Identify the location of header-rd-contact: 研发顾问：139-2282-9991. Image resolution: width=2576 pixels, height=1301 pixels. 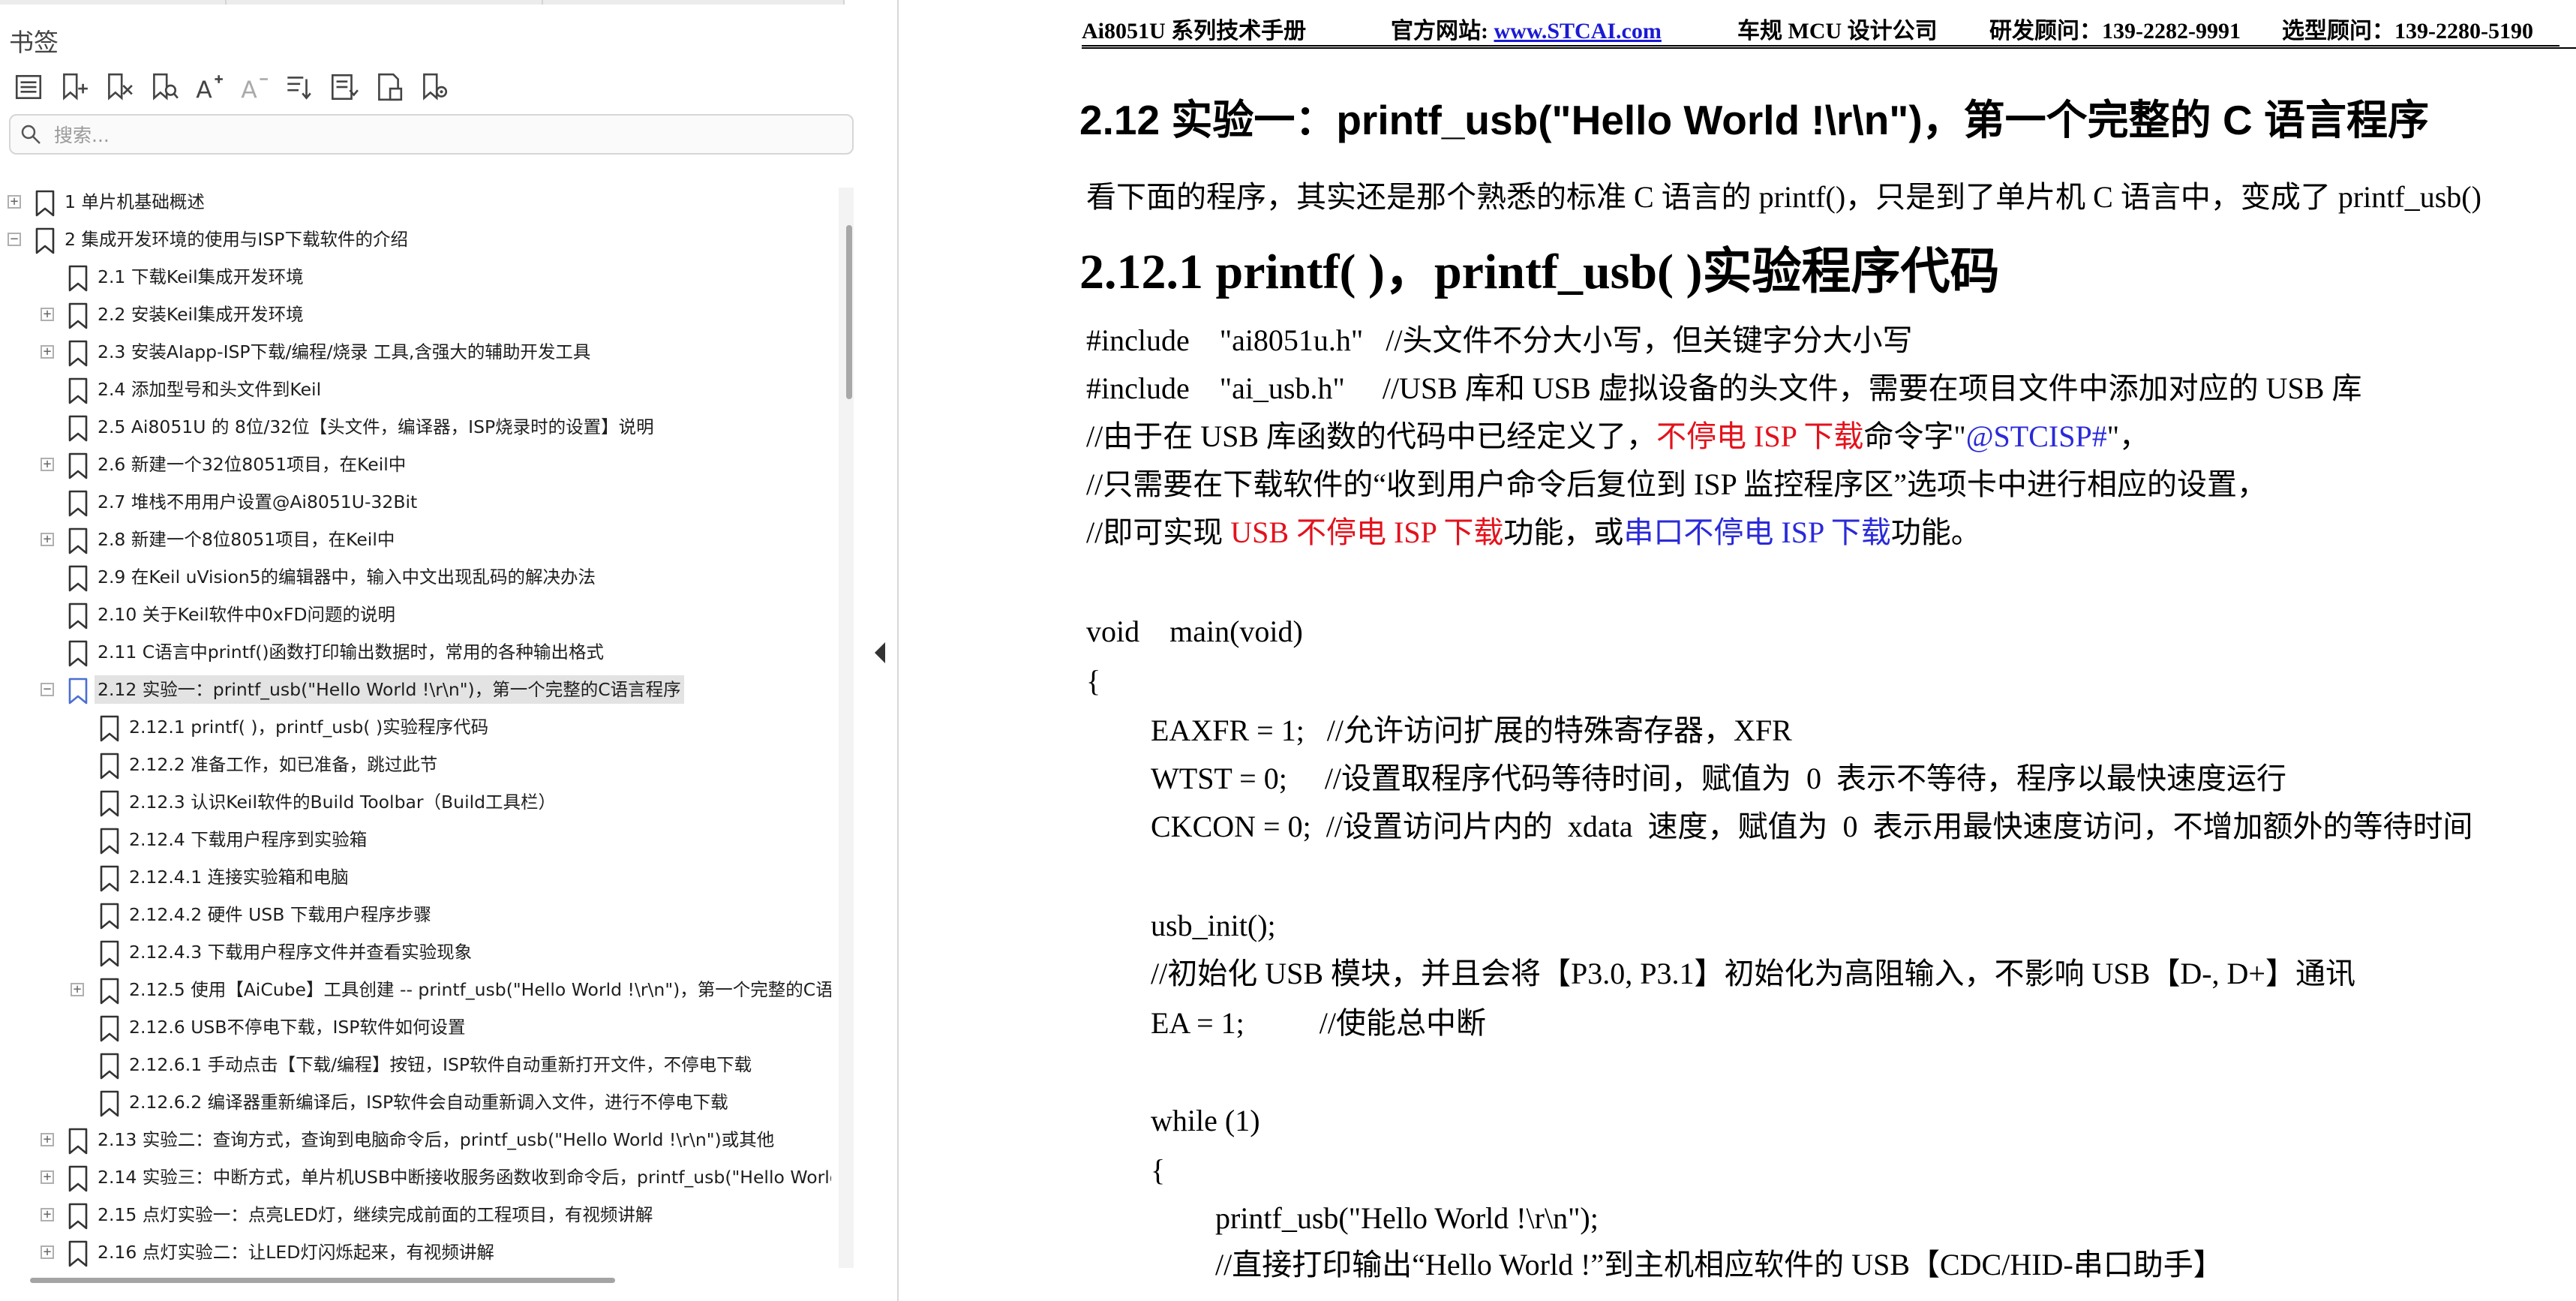
(2115, 32).